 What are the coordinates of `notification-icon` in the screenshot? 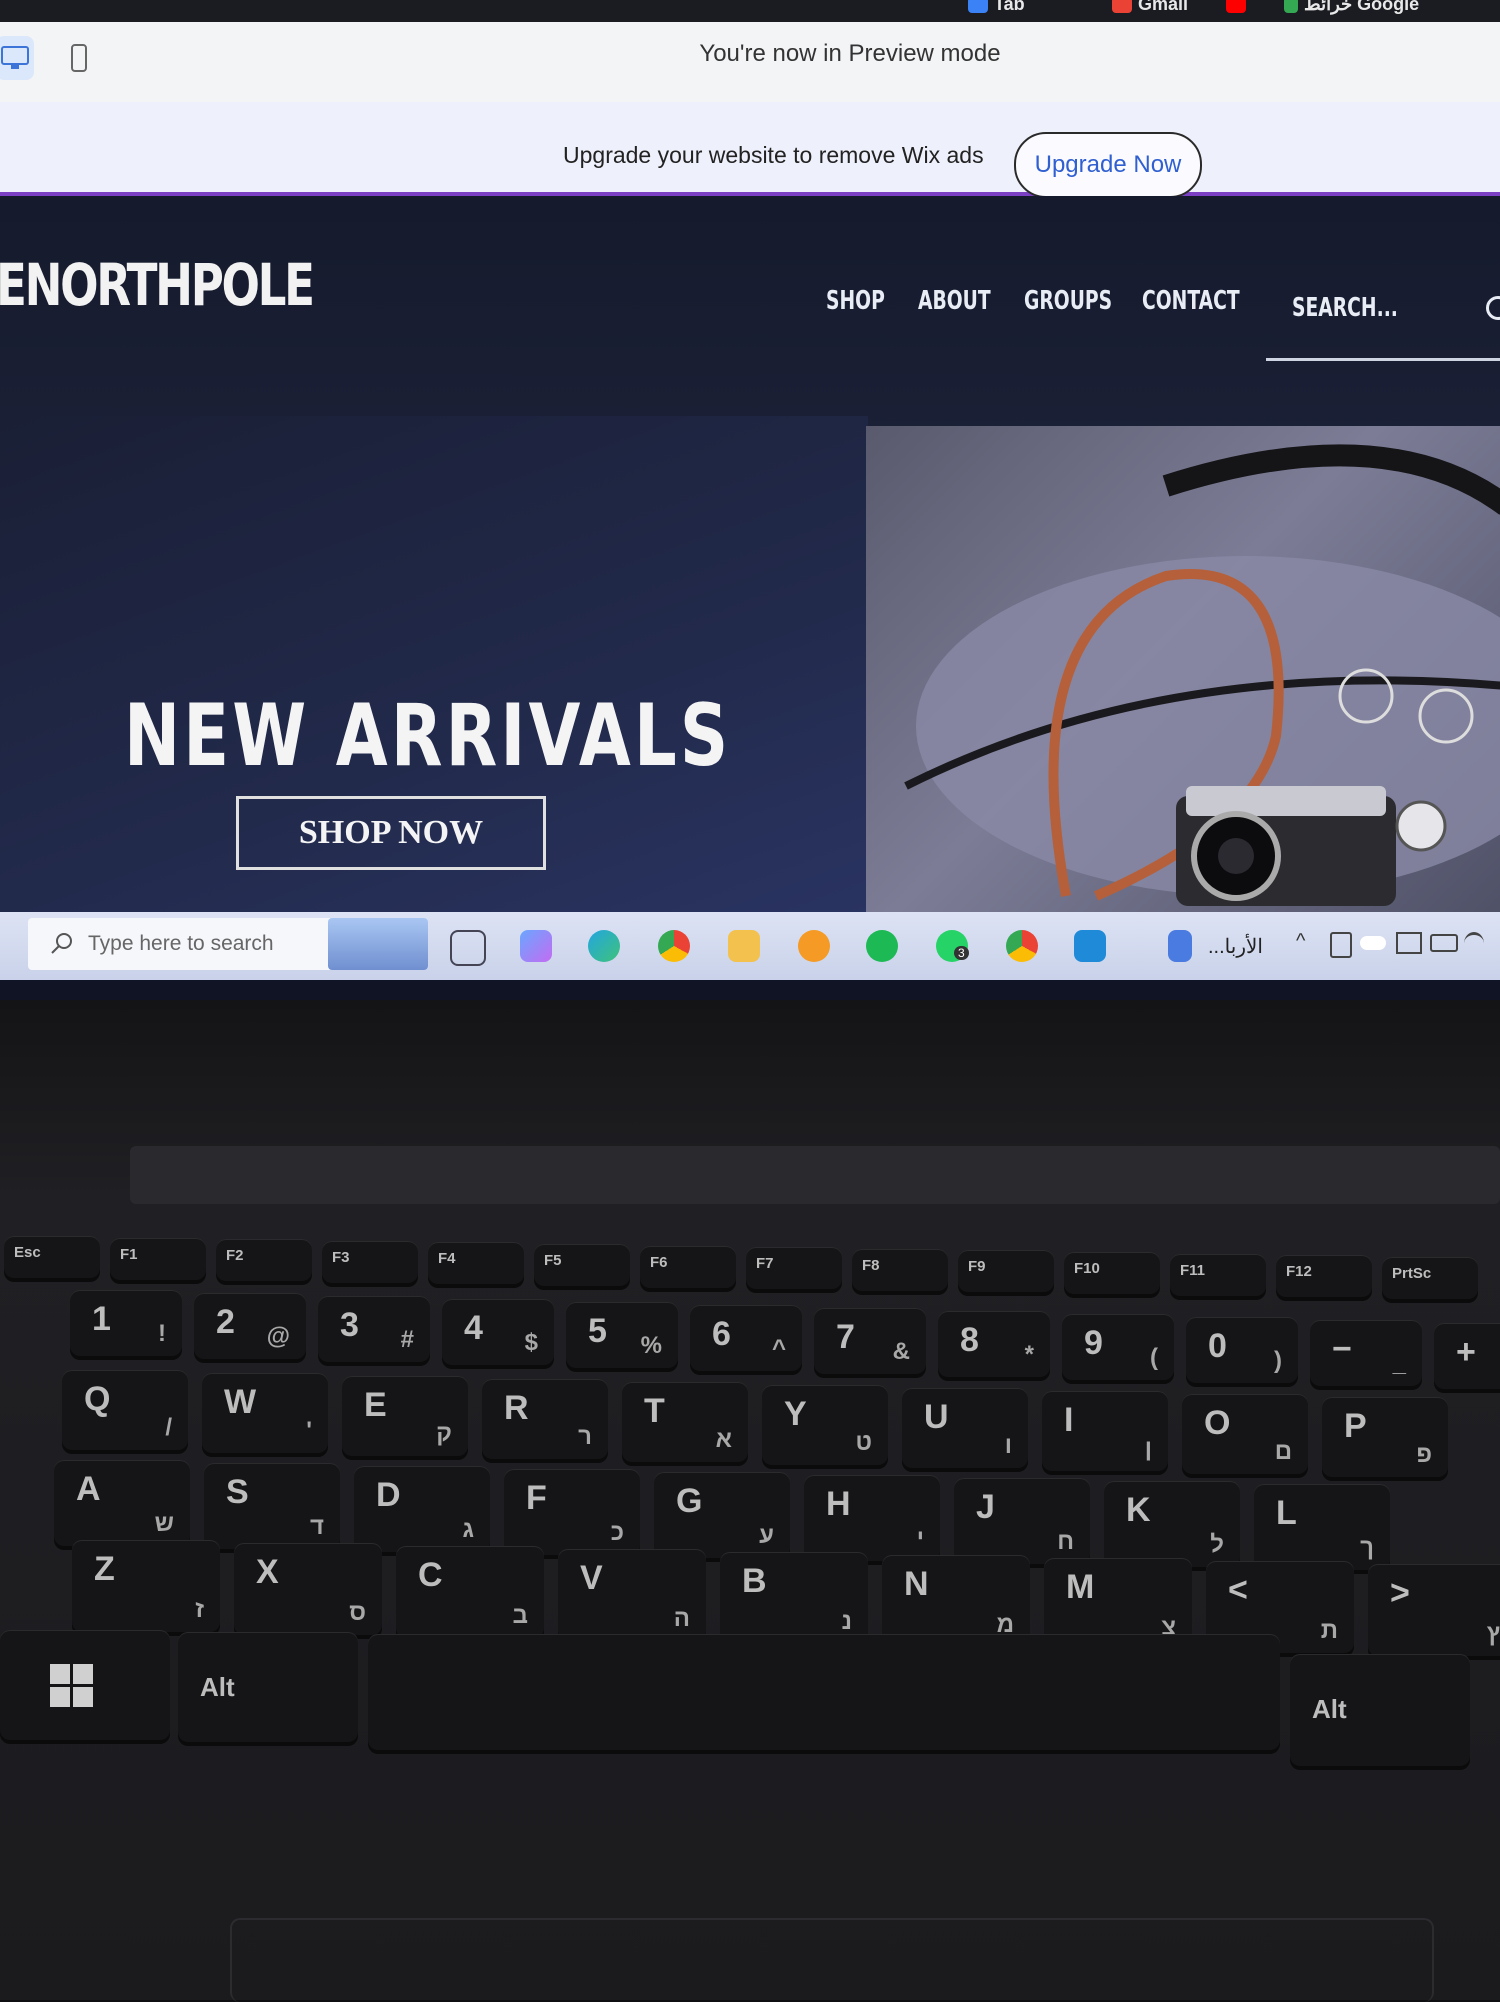 It's located at (1409, 943).